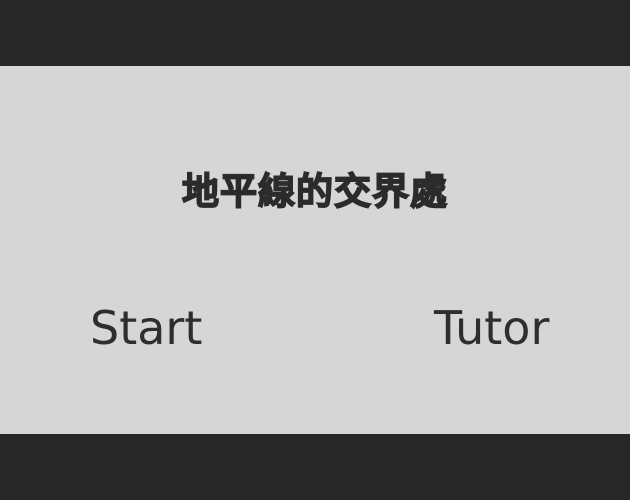 This screenshot has width=630, height=500. Describe the element at coordinates (315, 33) in the screenshot. I see `top-letterbox-bar` at that location.